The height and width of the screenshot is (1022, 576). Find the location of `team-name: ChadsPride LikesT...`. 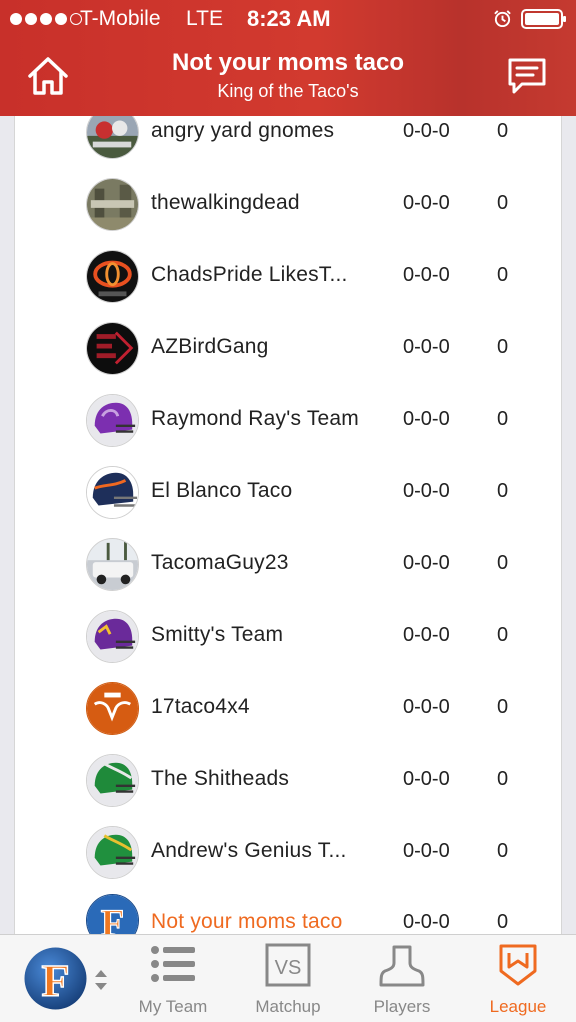

team-name: ChadsPride LikesT... is located at coordinates (249, 274).